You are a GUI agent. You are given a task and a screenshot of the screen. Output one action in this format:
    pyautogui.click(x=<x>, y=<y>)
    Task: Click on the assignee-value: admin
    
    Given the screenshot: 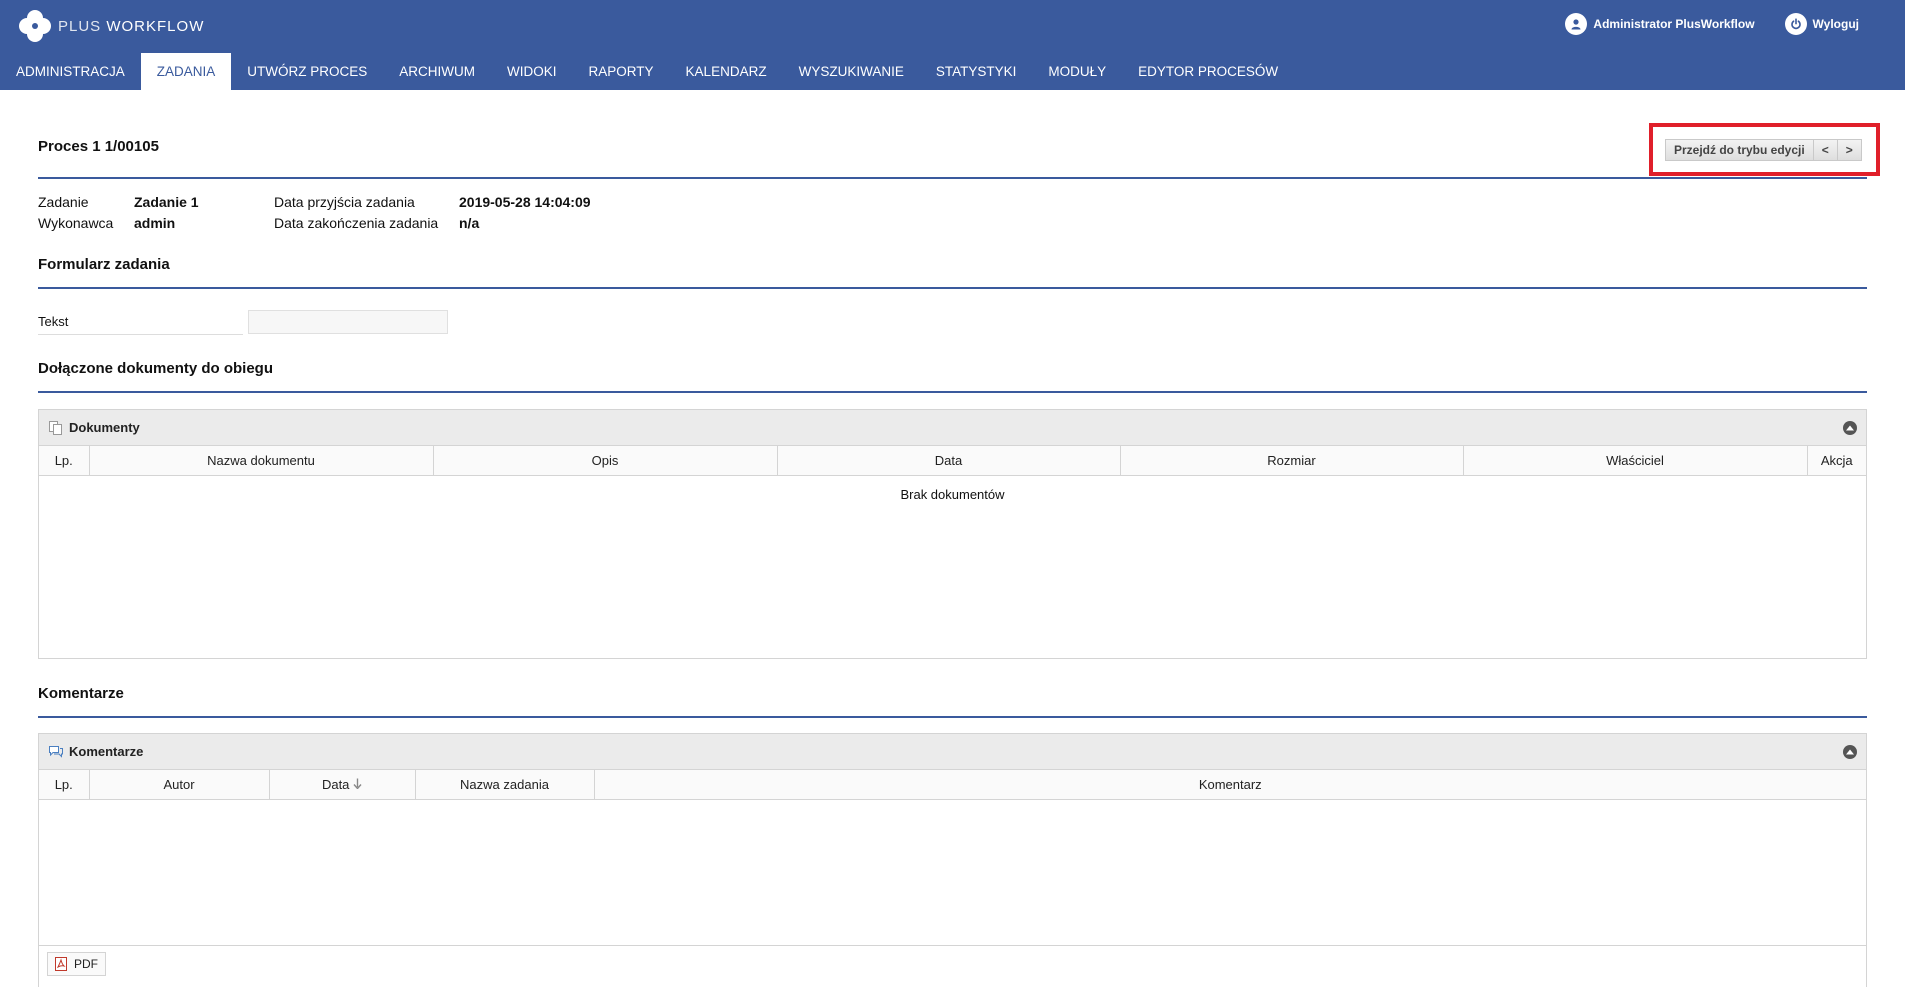 What is the action you would take?
    pyautogui.click(x=155, y=223)
    